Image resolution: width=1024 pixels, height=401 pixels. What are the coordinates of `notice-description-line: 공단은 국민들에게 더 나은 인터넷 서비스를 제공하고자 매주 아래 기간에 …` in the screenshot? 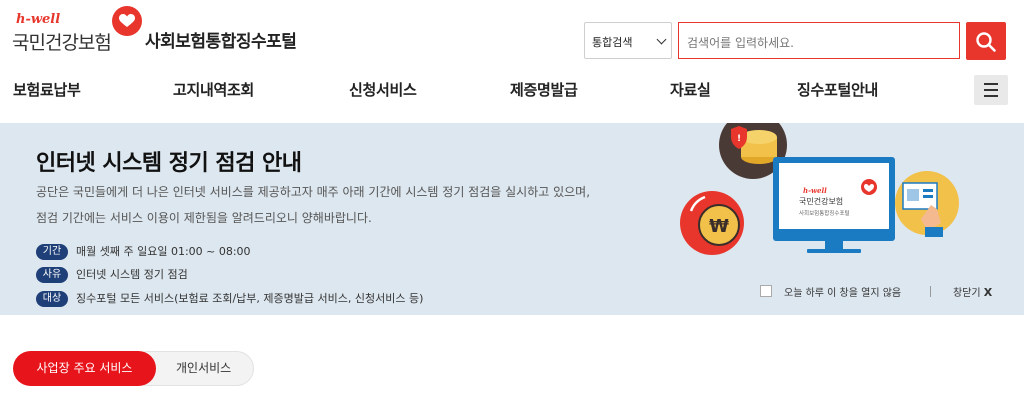 It's located at (313, 192).